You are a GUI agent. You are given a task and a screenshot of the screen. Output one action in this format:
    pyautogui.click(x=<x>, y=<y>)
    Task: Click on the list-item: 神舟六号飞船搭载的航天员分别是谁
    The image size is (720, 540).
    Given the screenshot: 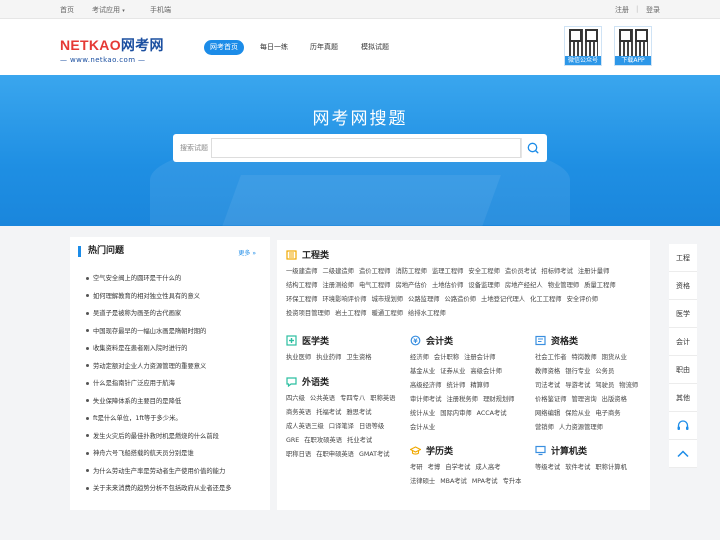 What is the action you would take?
    pyautogui.click(x=176, y=454)
    